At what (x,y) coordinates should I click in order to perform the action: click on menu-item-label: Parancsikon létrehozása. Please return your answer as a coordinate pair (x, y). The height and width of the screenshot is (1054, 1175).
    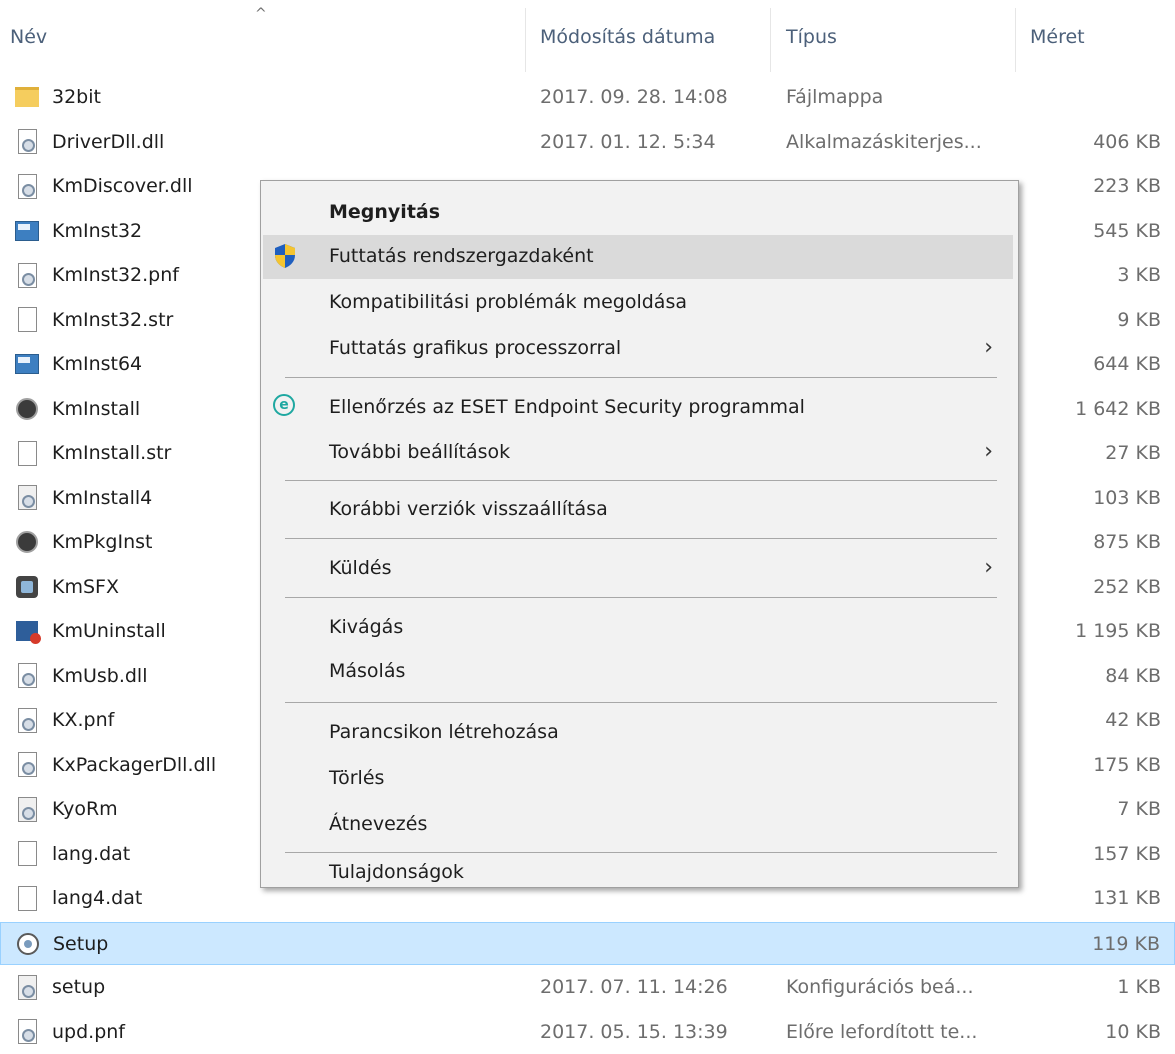
    Looking at the image, I should click on (444, 732).